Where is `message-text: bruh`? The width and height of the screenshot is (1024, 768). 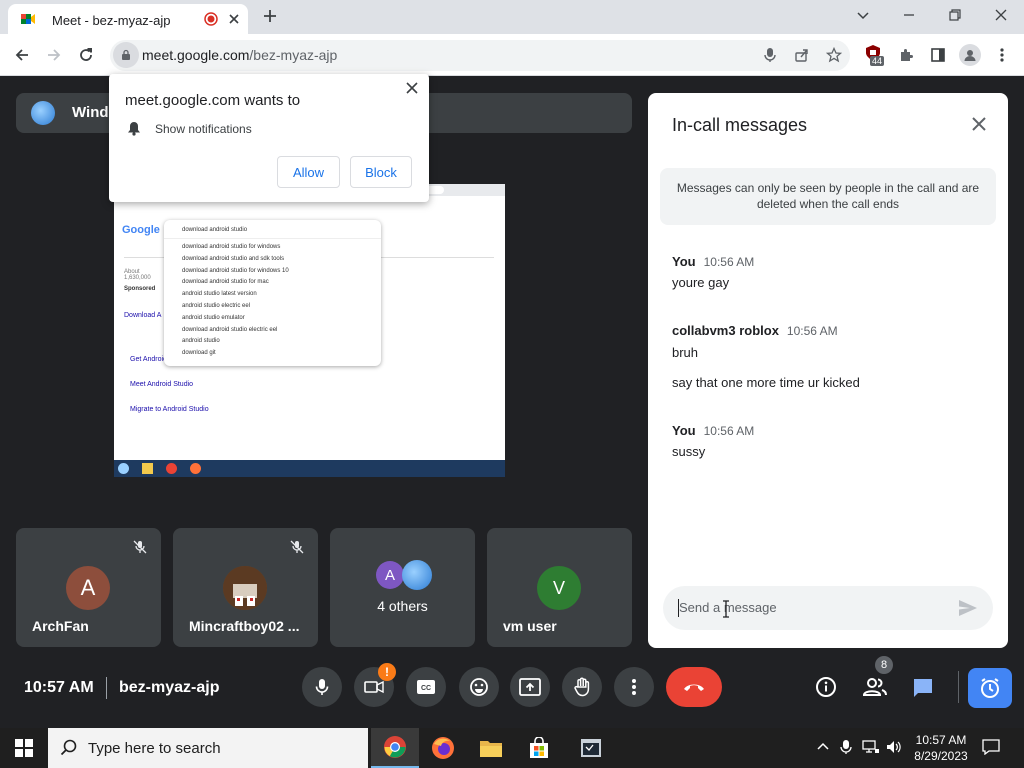 message-text: bruh is located at coordinates (685, 352).